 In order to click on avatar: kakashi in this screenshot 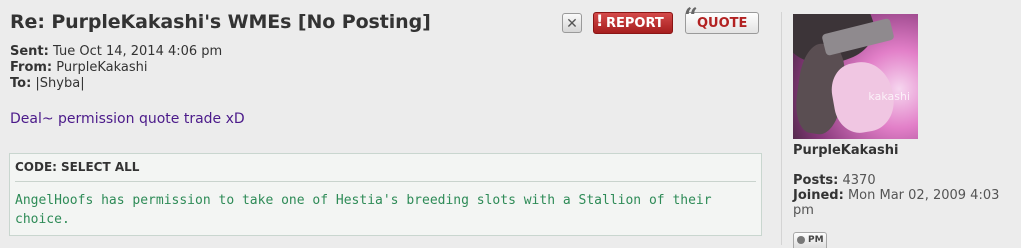, I will do `click(855, 76)`.